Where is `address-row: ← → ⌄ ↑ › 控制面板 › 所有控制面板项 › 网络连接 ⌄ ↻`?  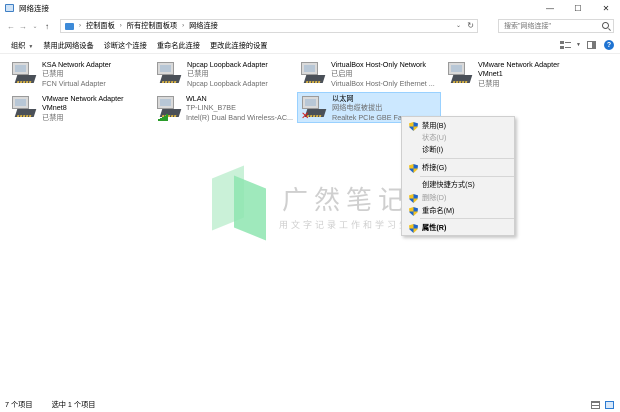
address-row: ← → ⌄ ↑ › 控制面板 › 所有控制面板项 › 网络连接 ⌄ ↻ is located at coordinates (310, 26).